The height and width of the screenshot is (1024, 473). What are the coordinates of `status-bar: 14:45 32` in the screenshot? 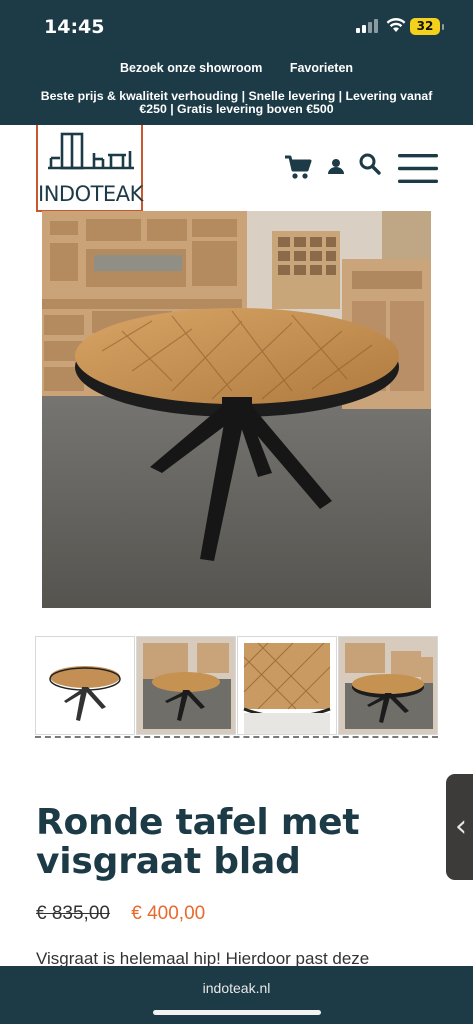 It's located at (236, 26).